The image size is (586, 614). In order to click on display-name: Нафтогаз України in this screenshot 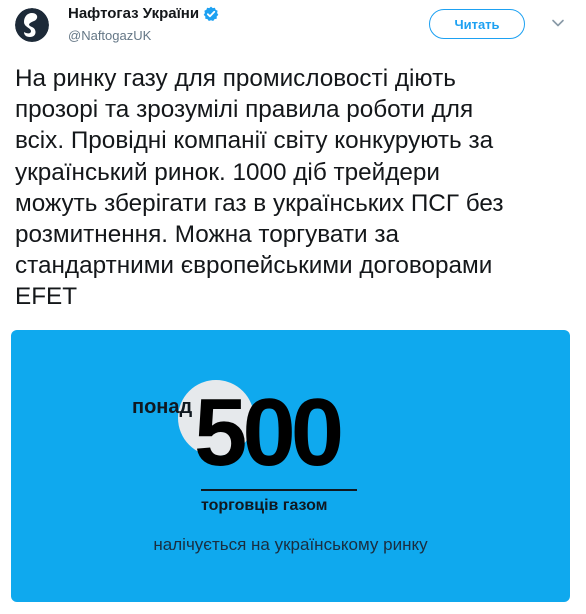, I will do `click(133, 14)`.